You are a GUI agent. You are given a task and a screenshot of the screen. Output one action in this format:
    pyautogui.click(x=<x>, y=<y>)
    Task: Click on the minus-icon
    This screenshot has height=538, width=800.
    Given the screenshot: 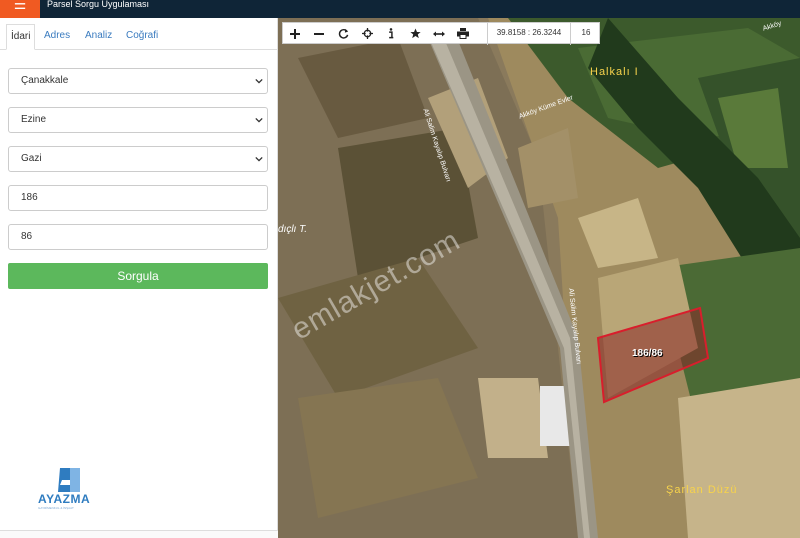 What is the action you would take?
    pyautogui.click(x=319, y=34)
    